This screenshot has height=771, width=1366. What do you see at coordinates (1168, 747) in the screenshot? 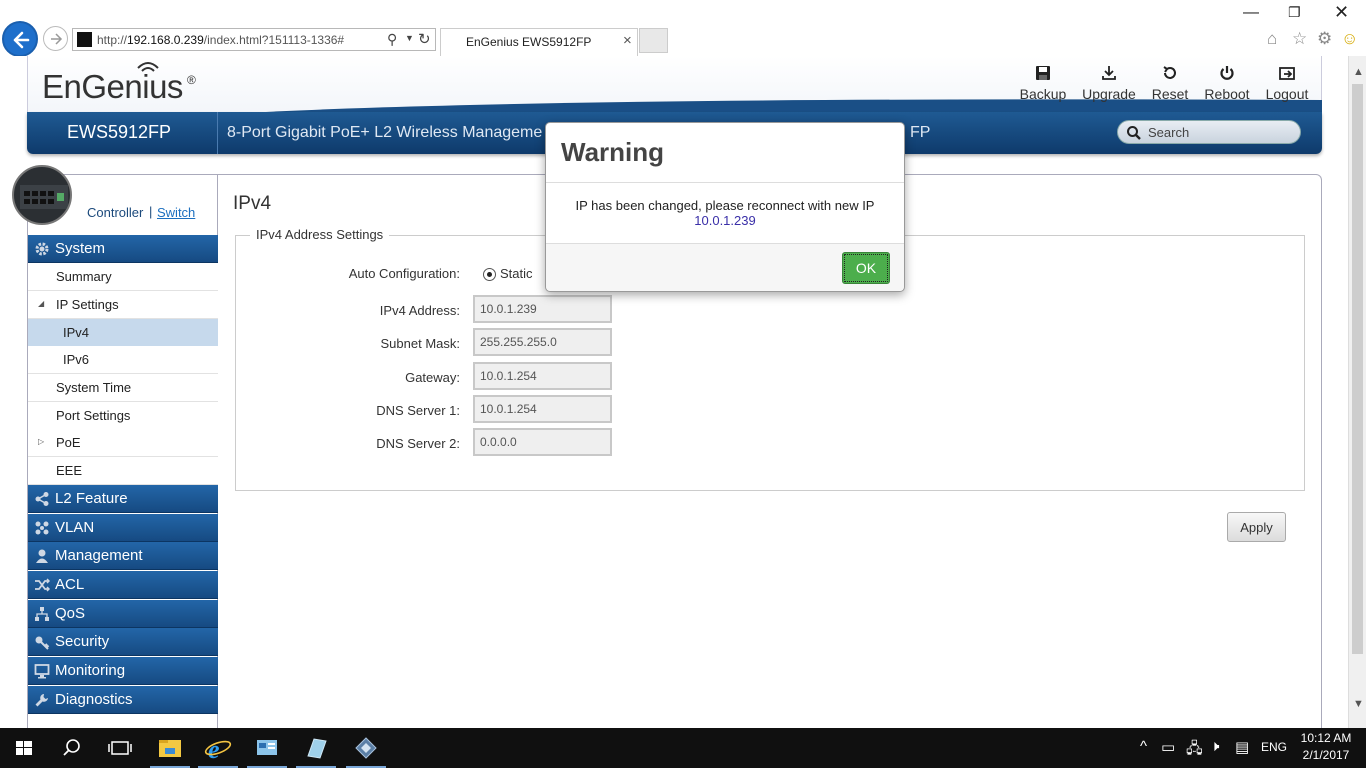
I see `battery-power-icon: ▭` at bounding box center [1168, 747].